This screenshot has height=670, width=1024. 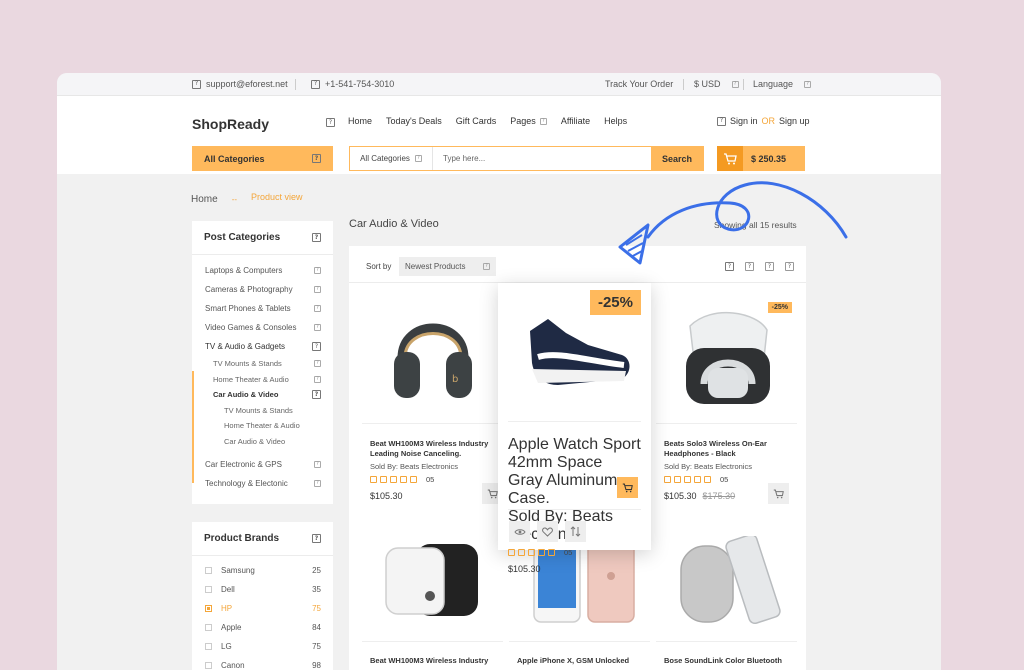 What do you see at coordinates (432, 496) in the screenshot?
I see `product-price: $105.30` at bounding box center [432, 496].